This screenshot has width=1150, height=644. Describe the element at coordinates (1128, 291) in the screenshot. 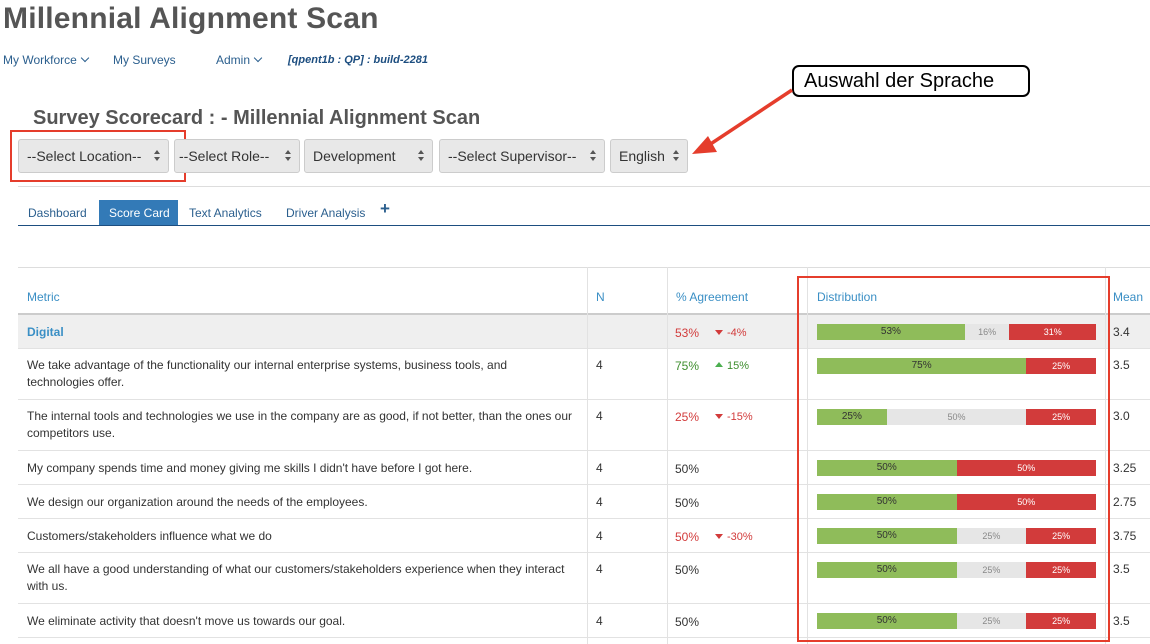

I see `header-mean: Mean` at that location.